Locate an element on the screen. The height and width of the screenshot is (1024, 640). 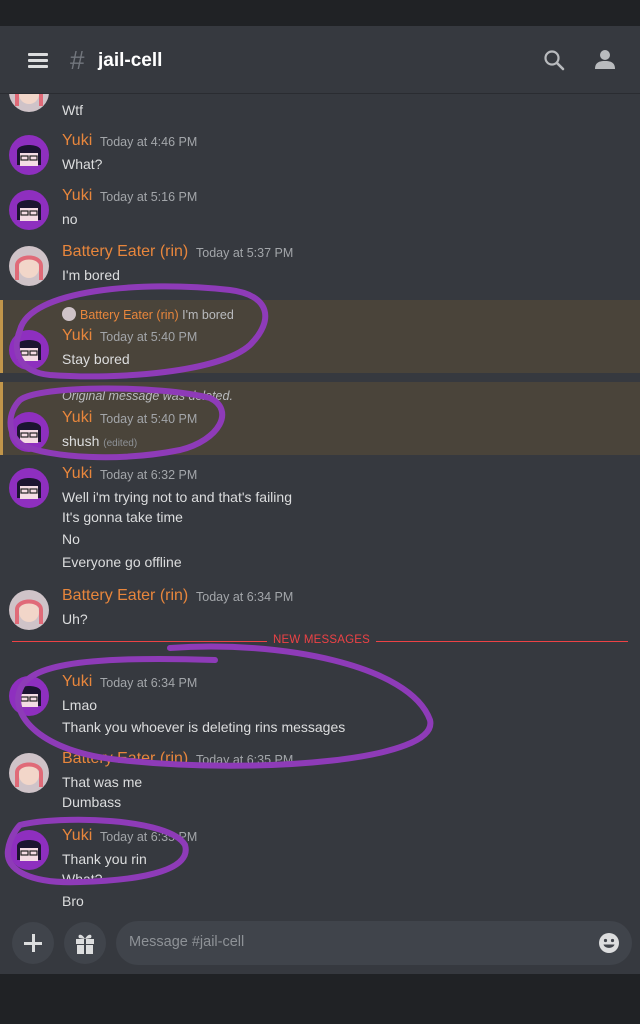
channel-header: # jail-cell is located at coordinates (320, 60).